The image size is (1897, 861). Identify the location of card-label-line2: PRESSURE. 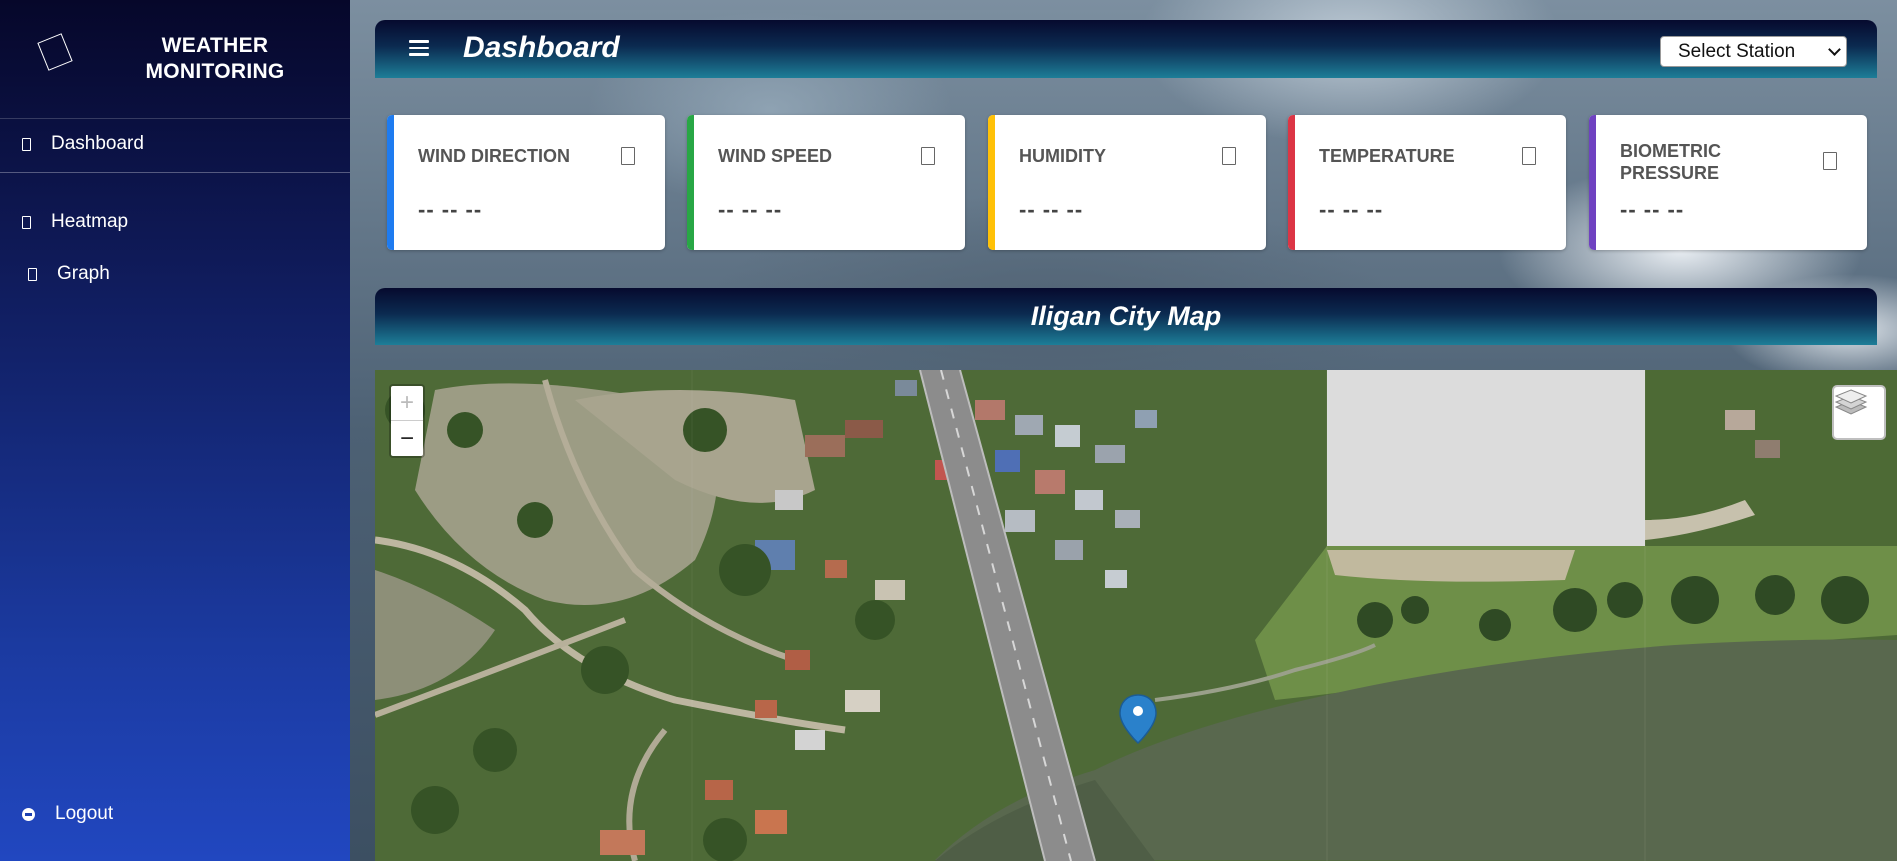
(1670, 173).